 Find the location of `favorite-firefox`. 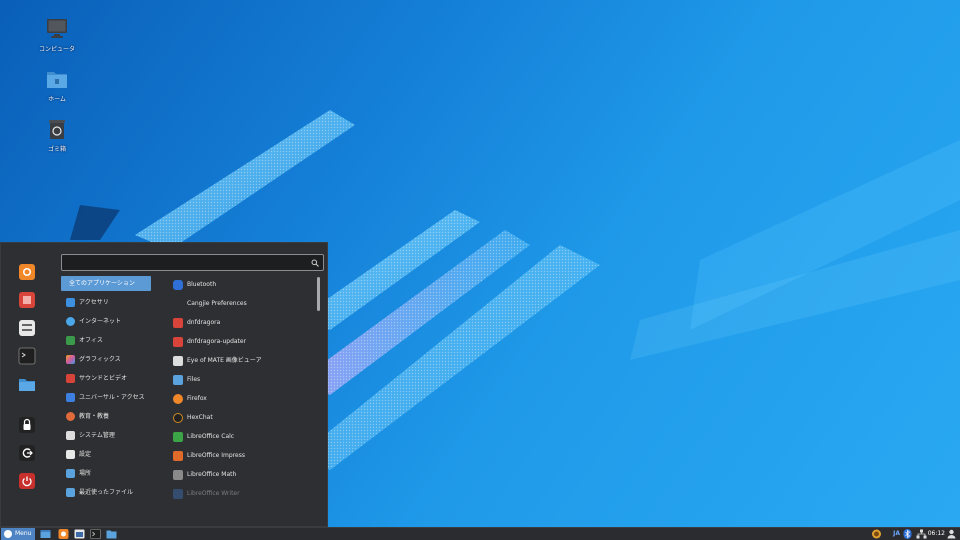

favorite-firefox is located at coordinates (27, 272).